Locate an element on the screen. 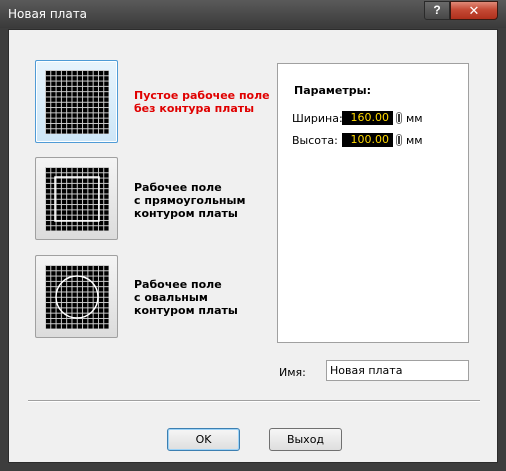 The width and height of the screenshot is (506, 471). empty-field-option-button is located at coordinates (76, 101).